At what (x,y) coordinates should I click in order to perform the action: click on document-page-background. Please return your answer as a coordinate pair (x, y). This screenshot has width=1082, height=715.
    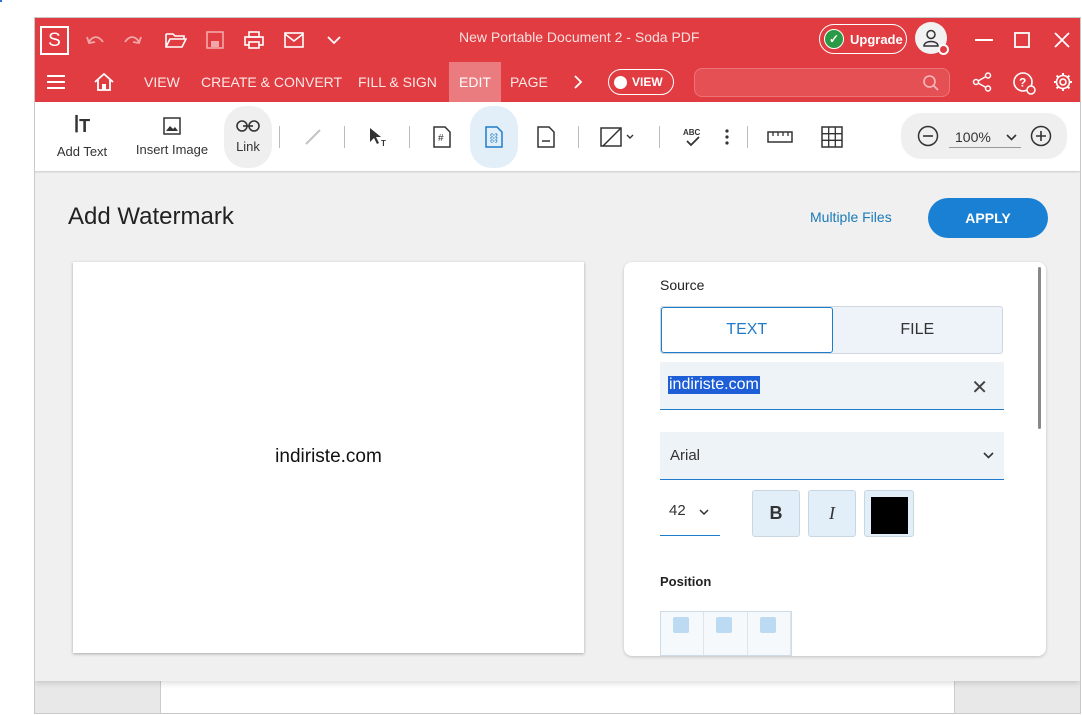
    Looking at the image, I should click on (557, 696).